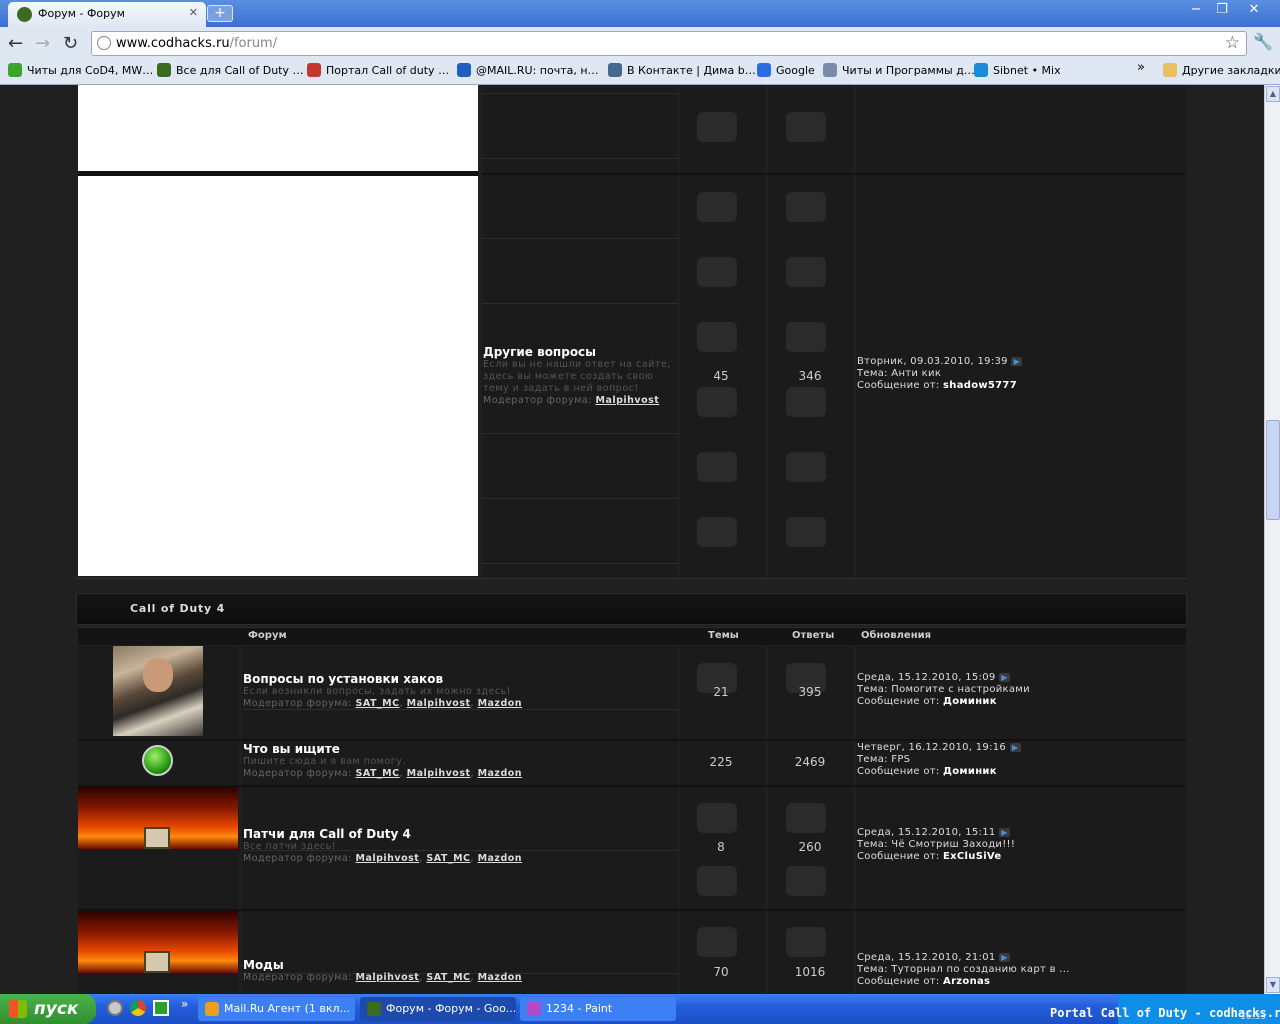 The height and width of the screenshot is (1024, 1280). I want to click on app-quicklaunch-icon, so click(161, 1008).